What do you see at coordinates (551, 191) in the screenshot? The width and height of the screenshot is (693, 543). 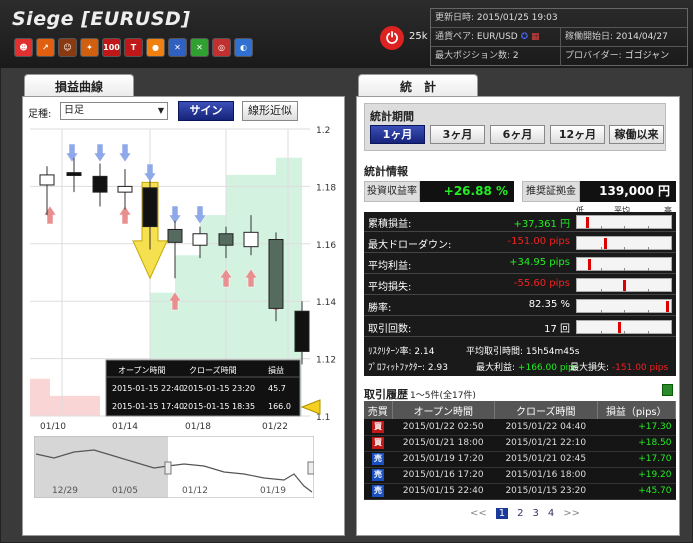 I see `recommended-margin-label: 推奨証拠金` at bounding box center [551, 191].